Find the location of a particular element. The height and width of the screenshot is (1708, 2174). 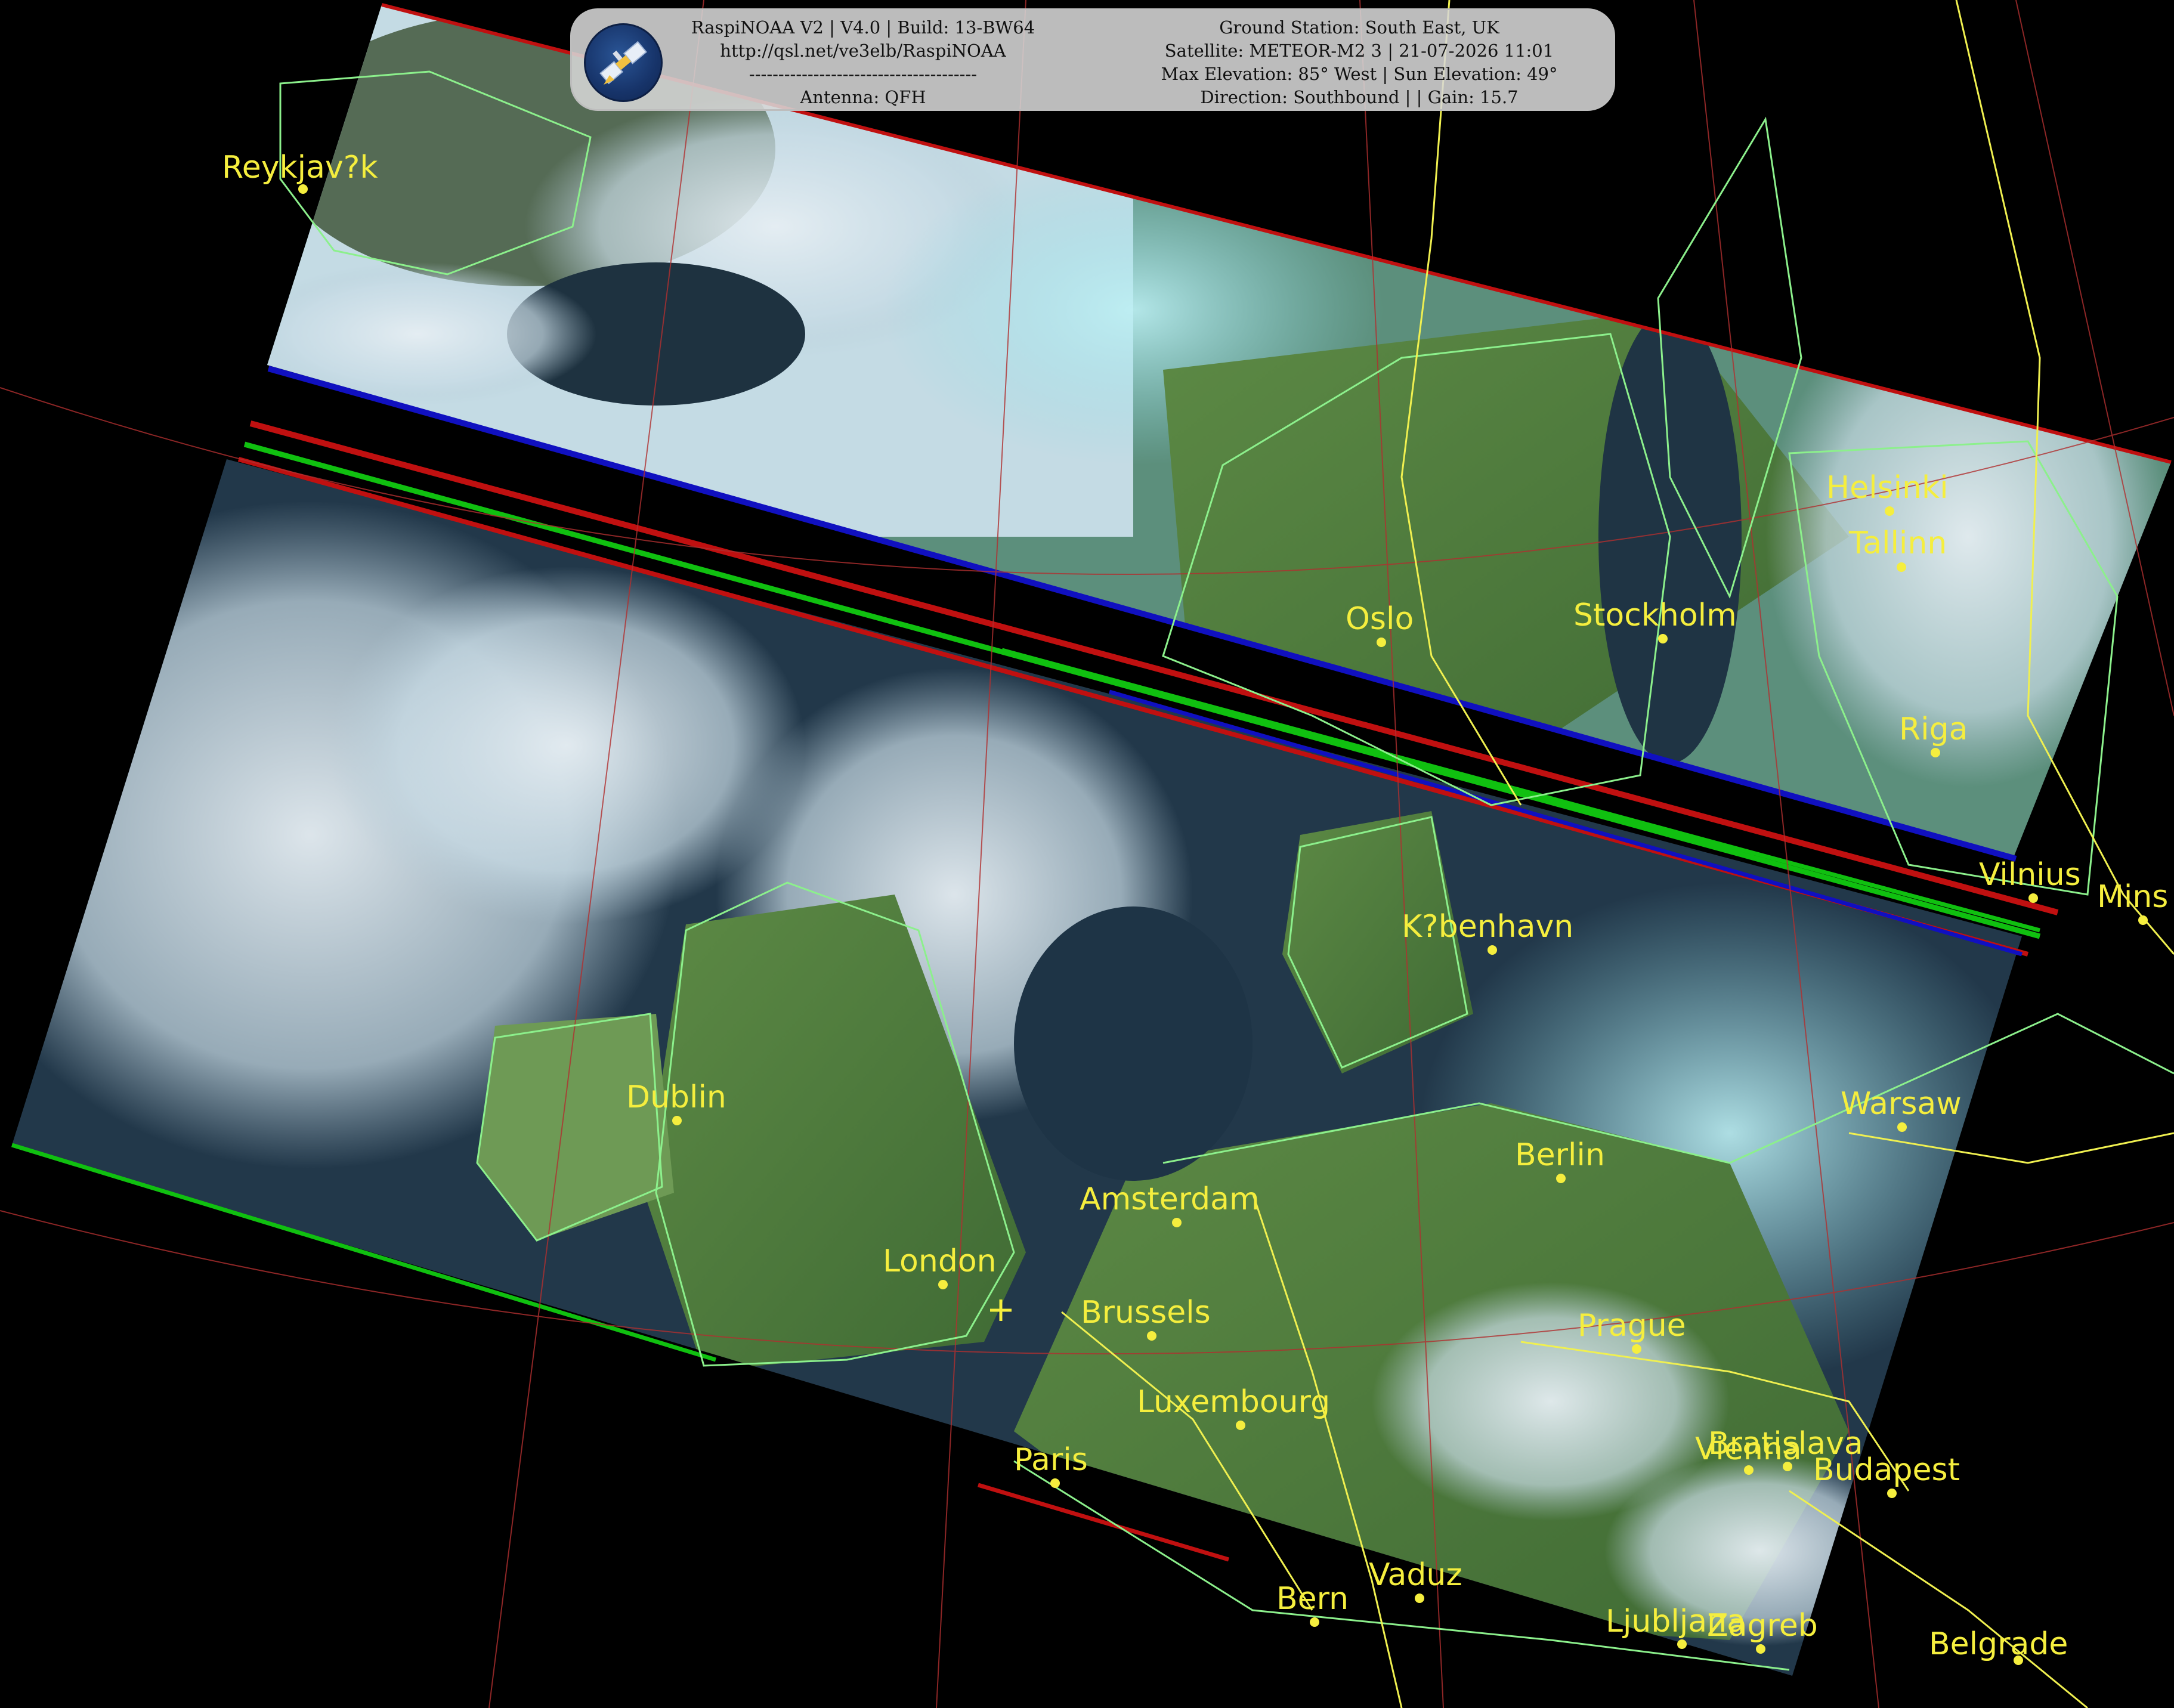

svg-text: Warsaw is located at coordinates (1902, 1104).